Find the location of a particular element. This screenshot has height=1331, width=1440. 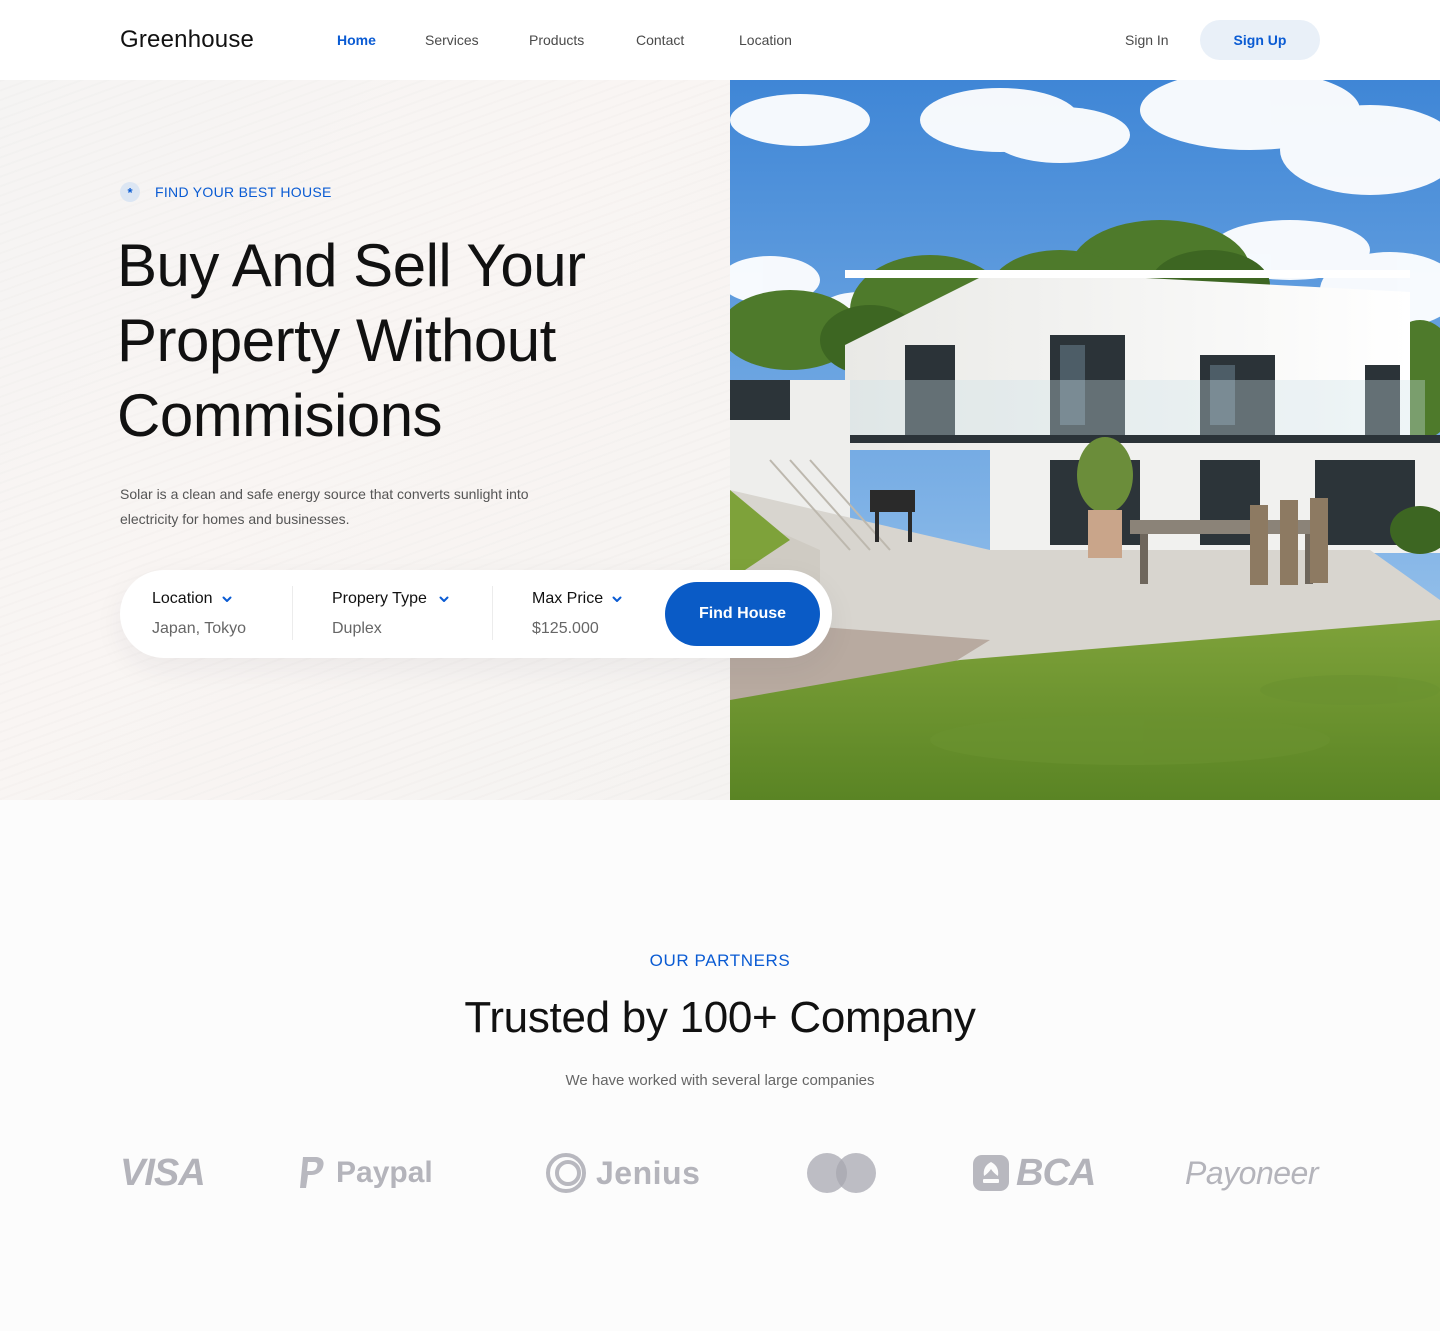

nav-link-services: Services is located at coordinates (452, 40).